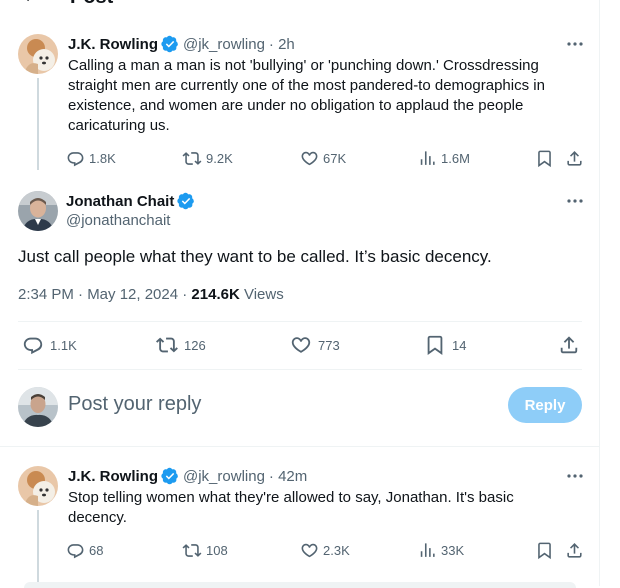  I want to click on like-action: 67K, so click(323, 158).